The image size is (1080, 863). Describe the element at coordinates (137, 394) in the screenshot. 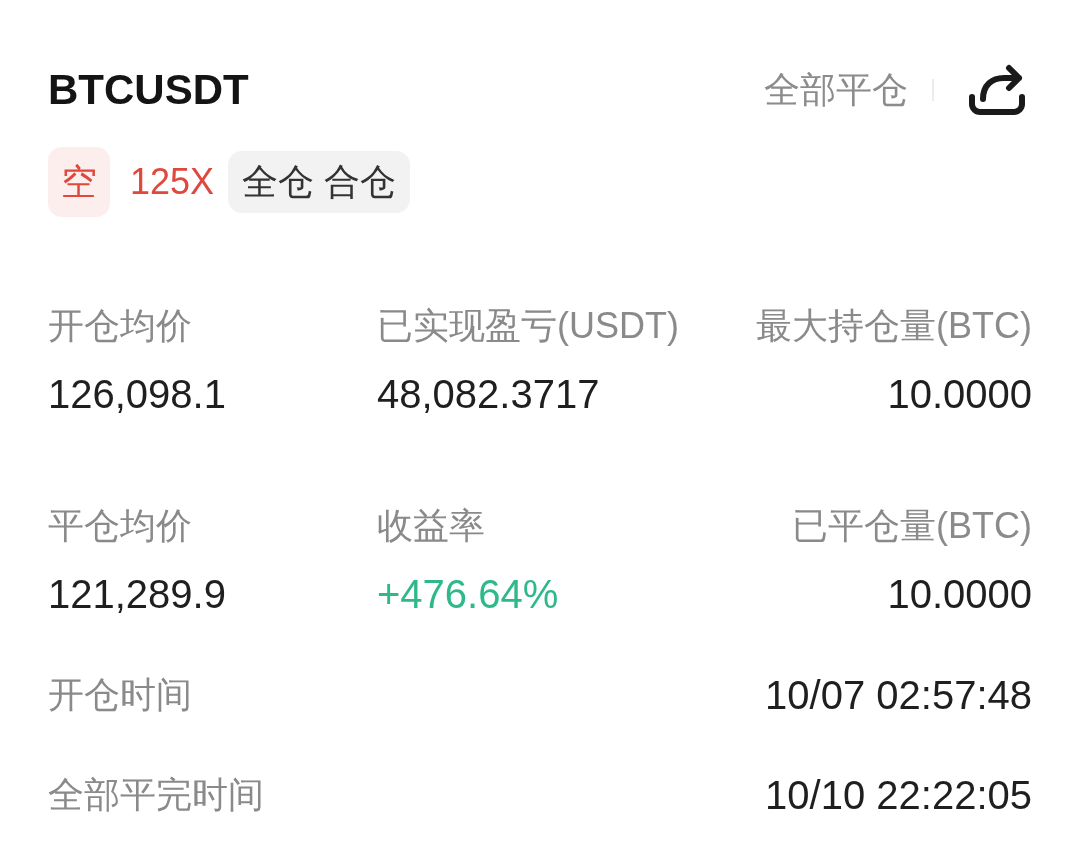

I see `stat-value: 126,098.1` at that location.